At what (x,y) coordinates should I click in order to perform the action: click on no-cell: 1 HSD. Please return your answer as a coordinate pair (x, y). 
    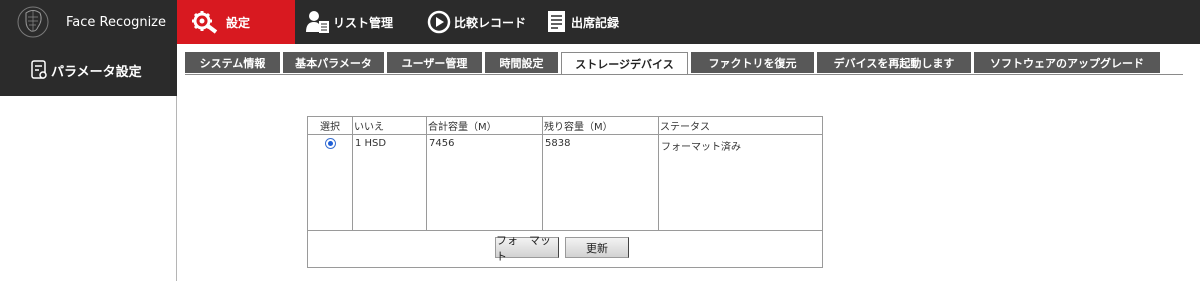
    Looking at the image, I should click on (389, 182).